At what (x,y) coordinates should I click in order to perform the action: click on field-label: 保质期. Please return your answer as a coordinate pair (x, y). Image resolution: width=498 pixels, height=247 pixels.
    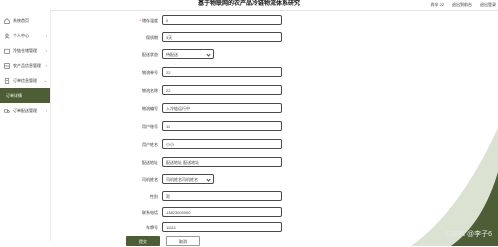
    Looking at the image, I should click on (152, 37).